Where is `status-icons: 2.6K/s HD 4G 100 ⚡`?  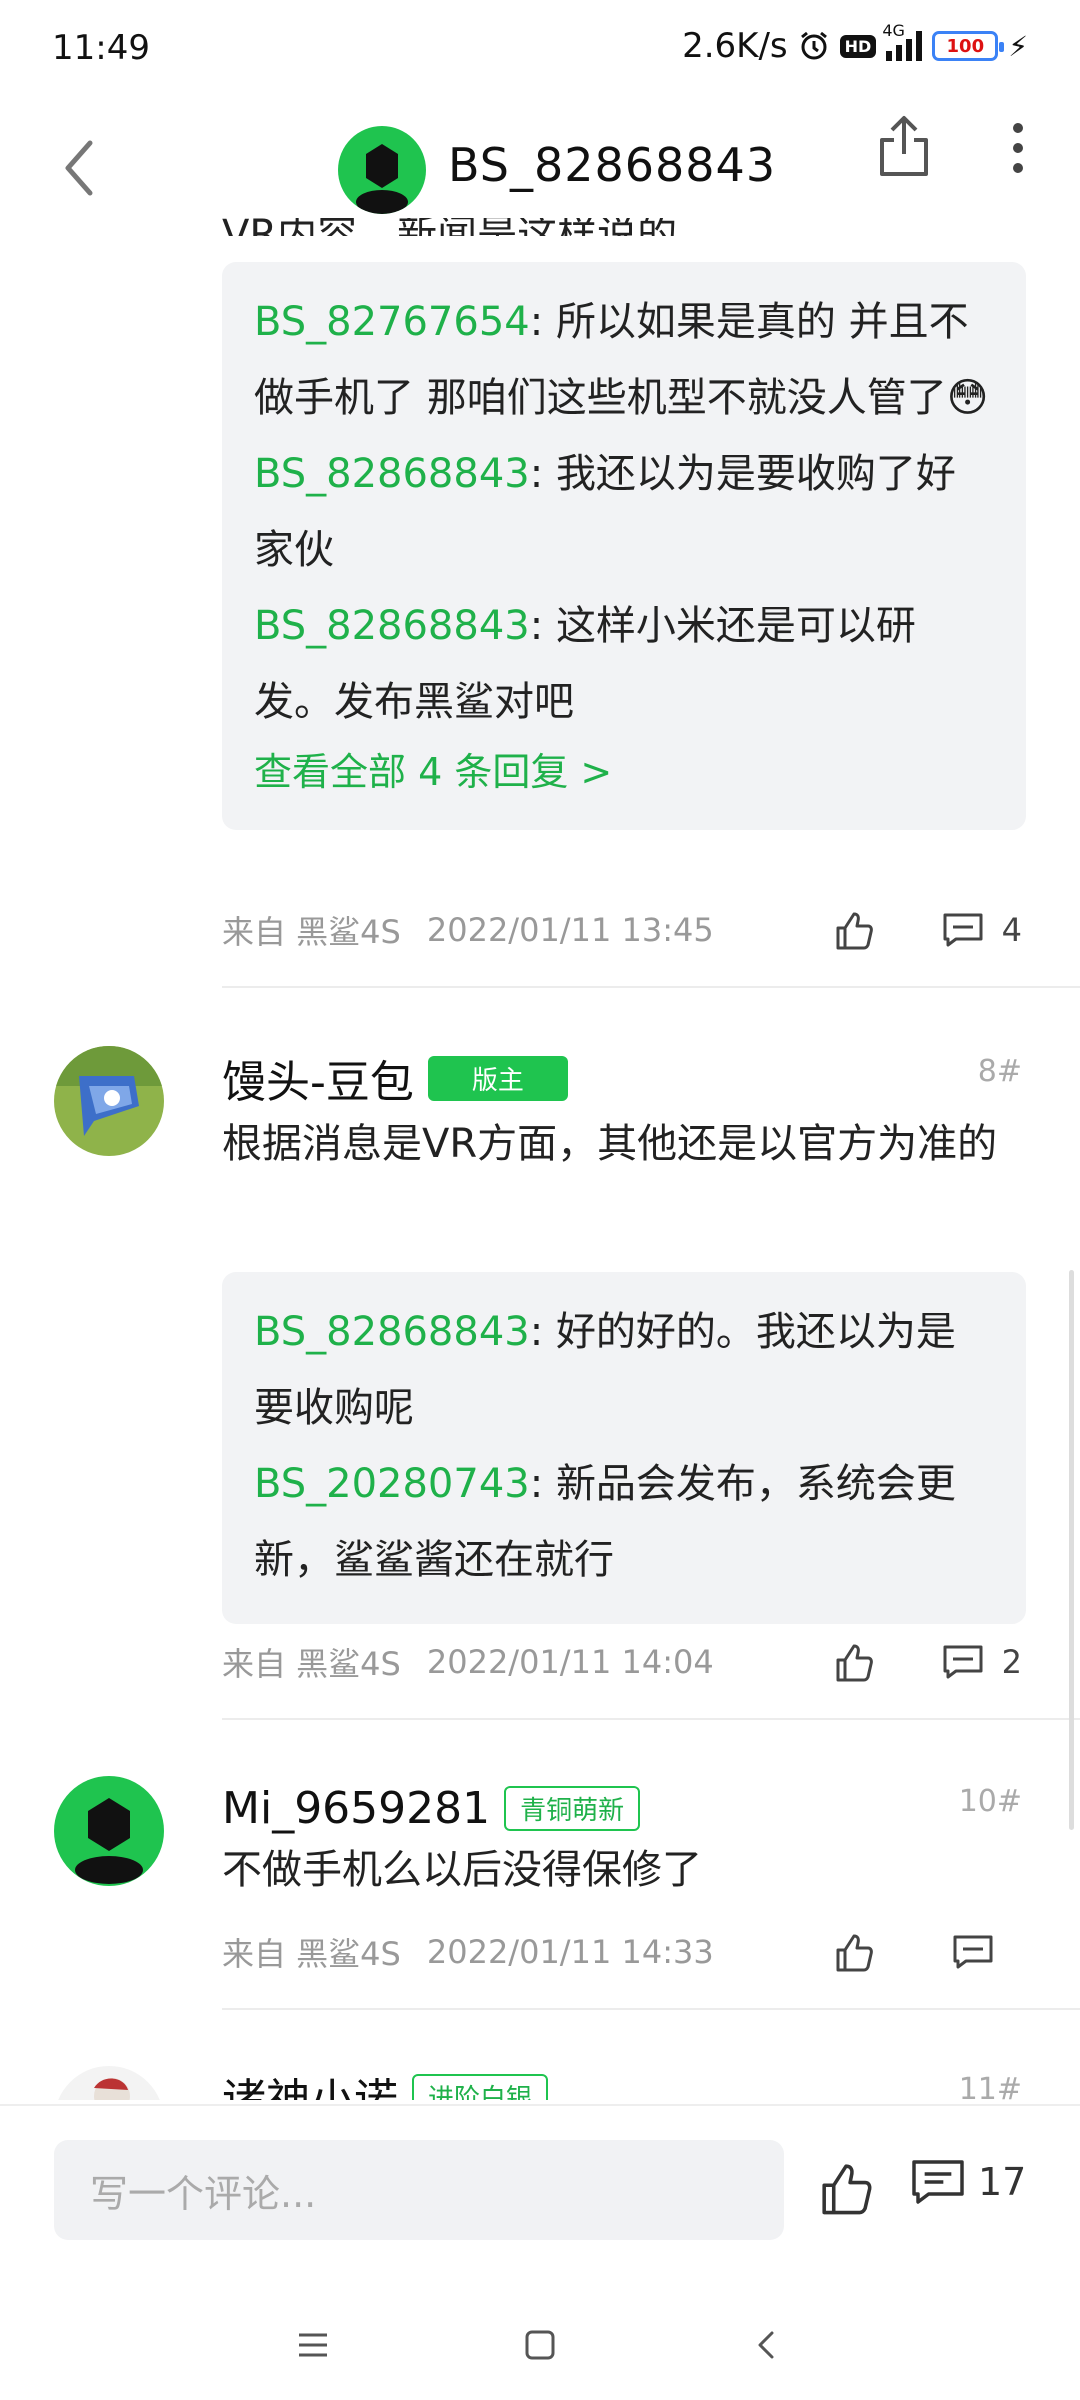
status-icons: 2.6K/s HD 4G 100 ⚡ is located at coordinates (855, 43).